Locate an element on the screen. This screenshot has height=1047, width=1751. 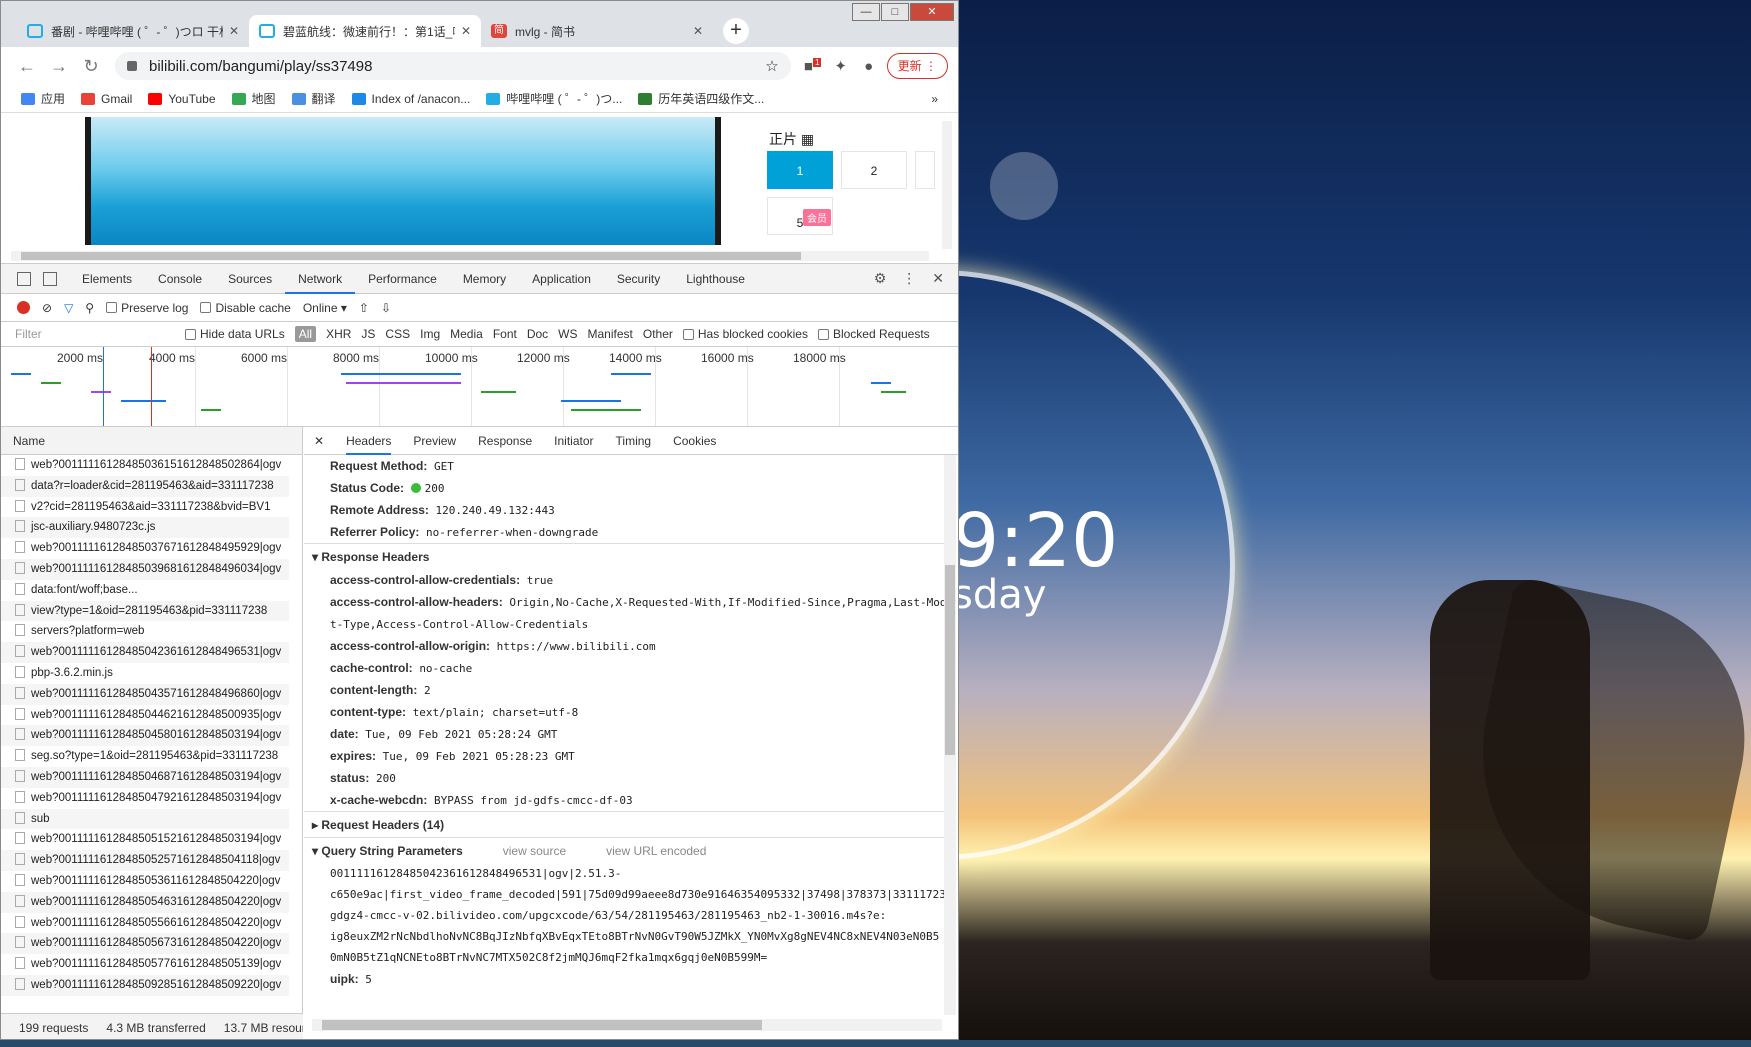
episode-1: 1 is located at coordinates (800, 170).